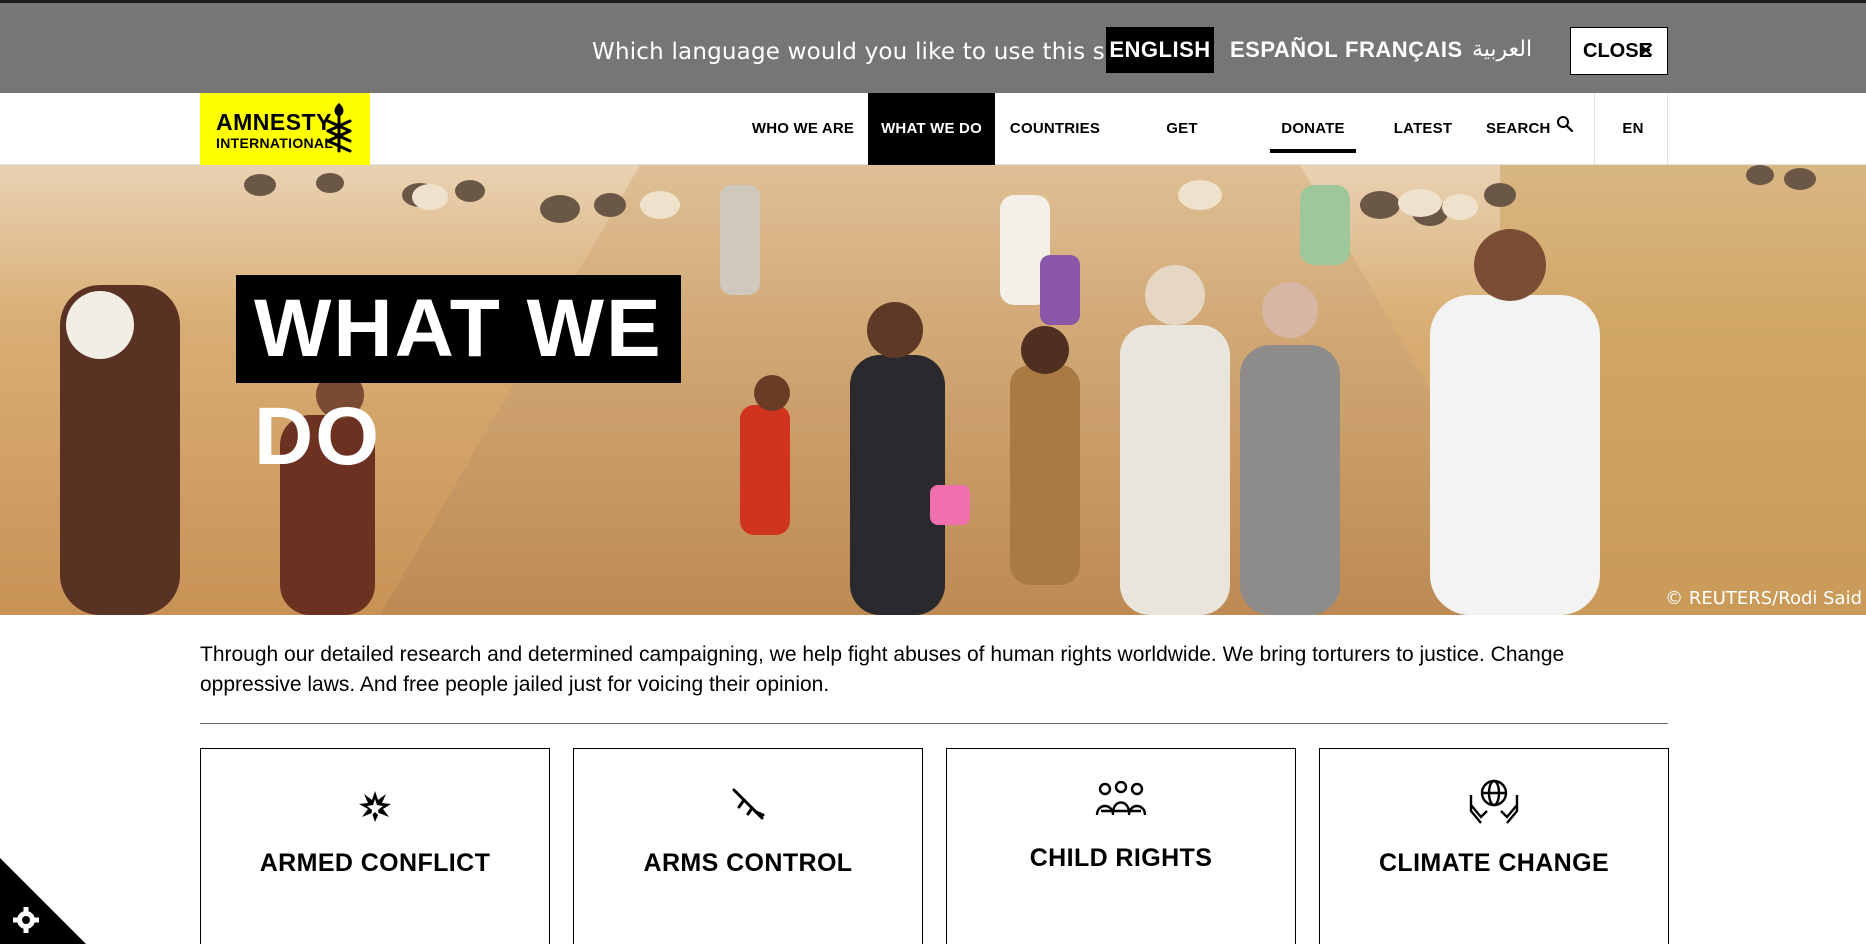  Describe the element at coordinates (275, 143) in the screenshot. I see `logo-line-2: INTERNATIONAL` at that location.